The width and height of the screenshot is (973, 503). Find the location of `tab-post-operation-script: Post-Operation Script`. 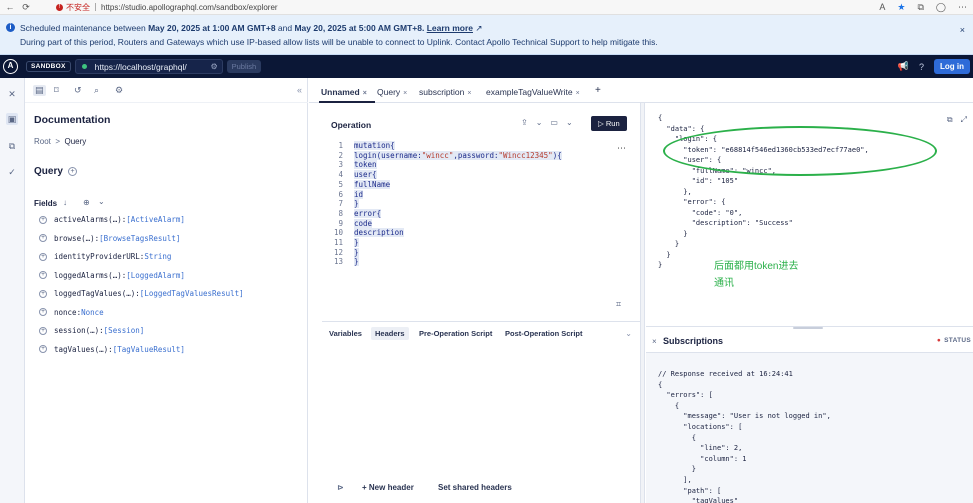

tab-post-operation-script: Post-Operation Script is located at coordinates (544, 333).